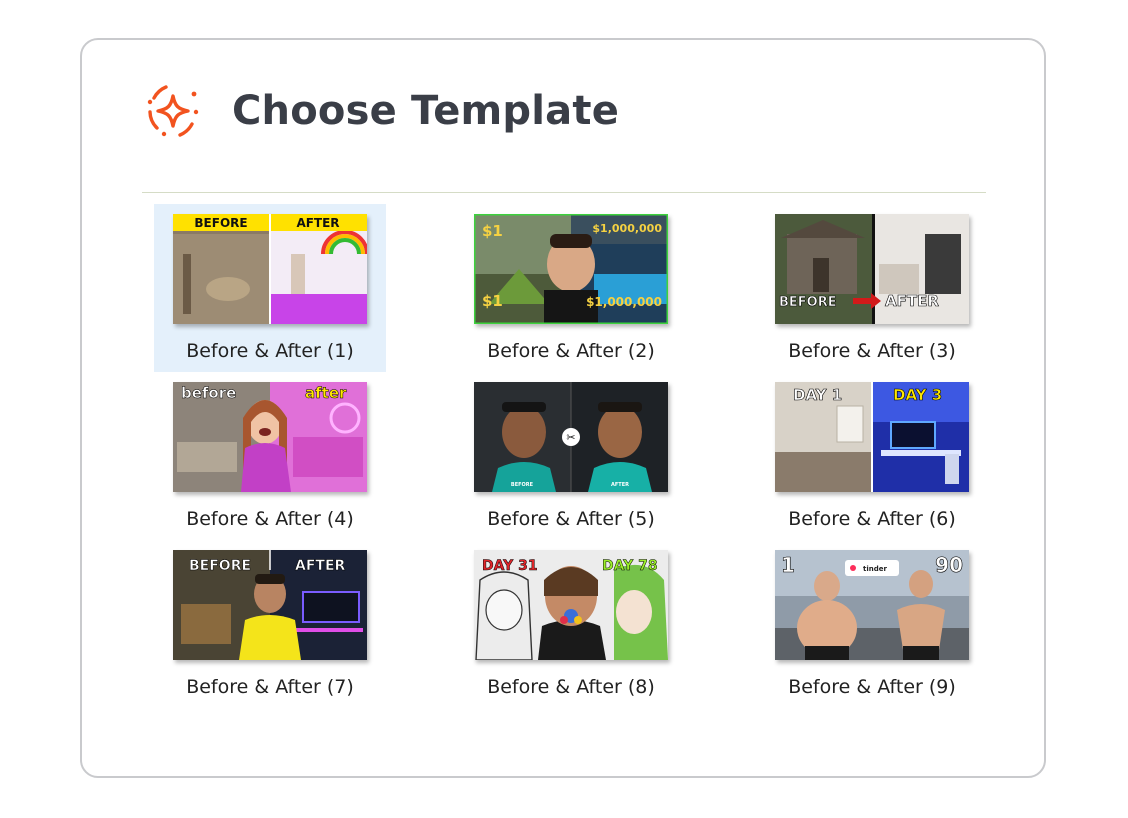  I want to click on template-tile-3: BEFORE AFTER Before & After (3), so click(872, 288).